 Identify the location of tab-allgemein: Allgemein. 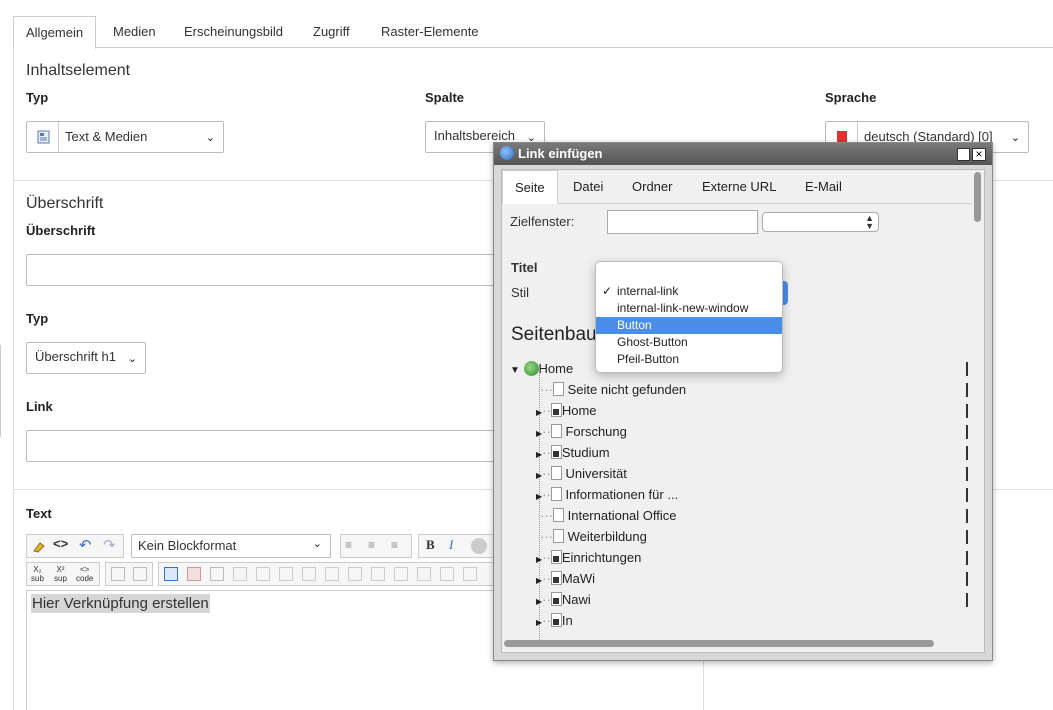
(55, 32).